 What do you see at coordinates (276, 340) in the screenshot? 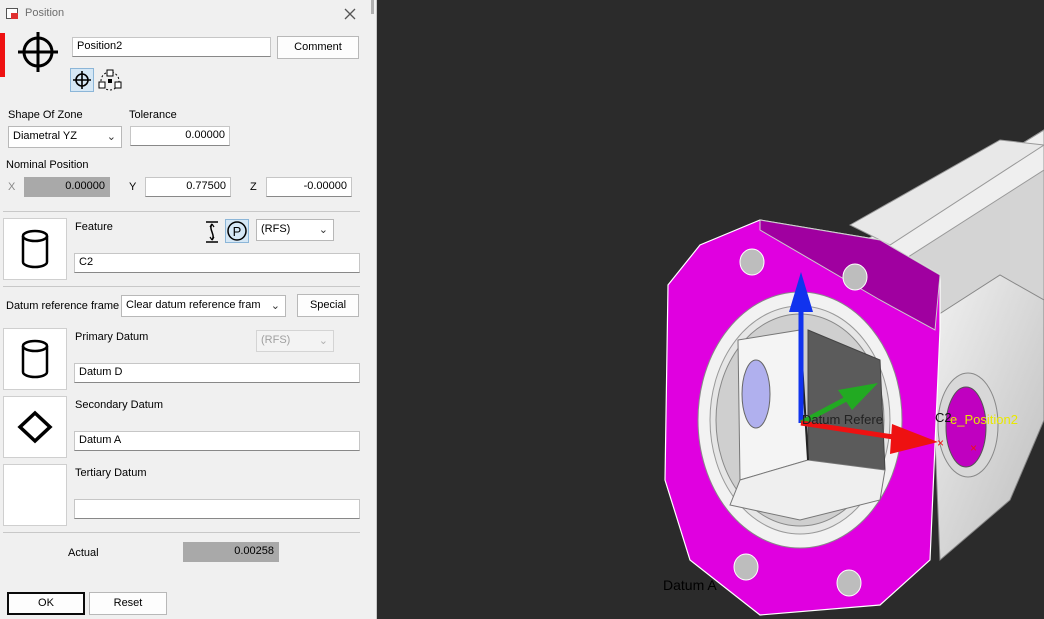
I see `primary-modifier-value: (RFS)` at bounding box center [276, 340].